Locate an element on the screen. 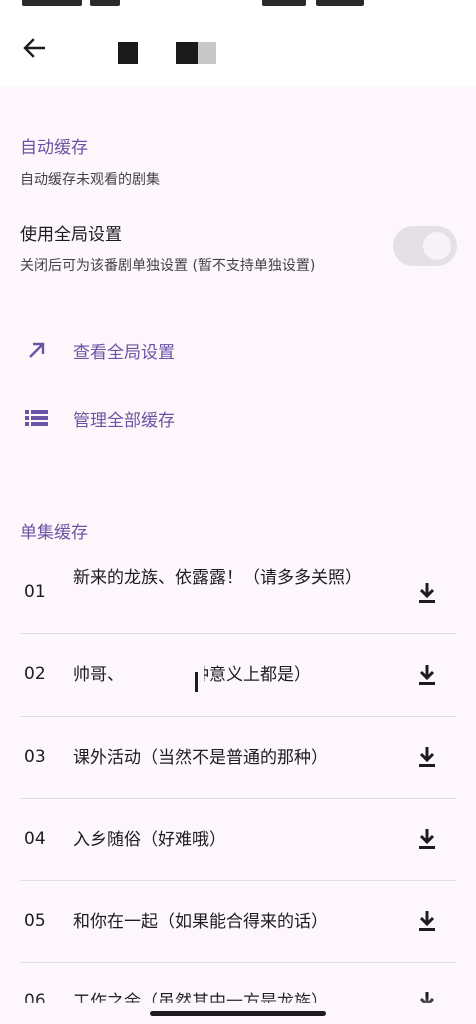 The width and height of the screenshot is (476, 1024). episode-row: 03 课外活动（当然不是普通的那种） is located at coordinates (238, 758).